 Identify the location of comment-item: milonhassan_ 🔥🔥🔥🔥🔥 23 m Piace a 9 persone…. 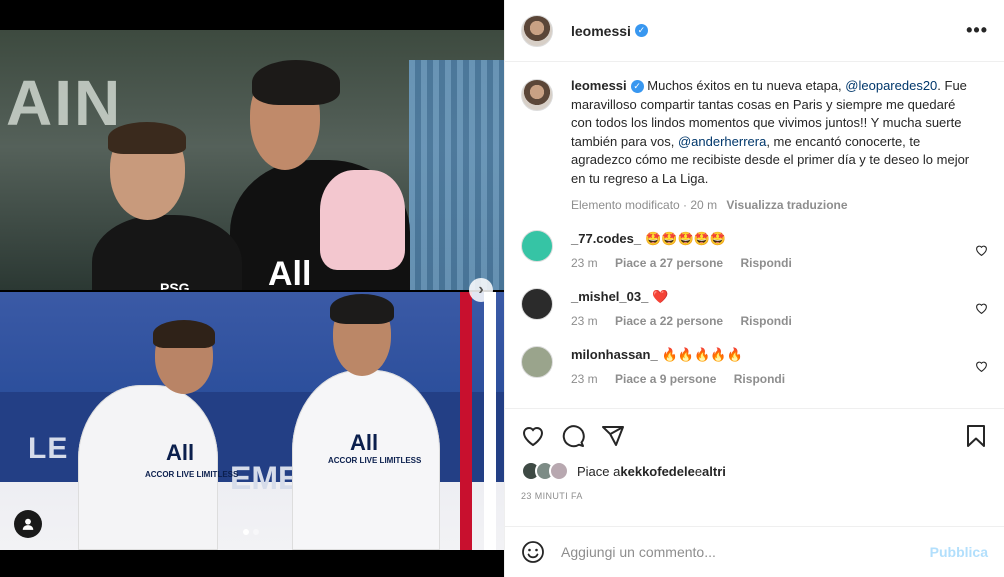
(754, 366).